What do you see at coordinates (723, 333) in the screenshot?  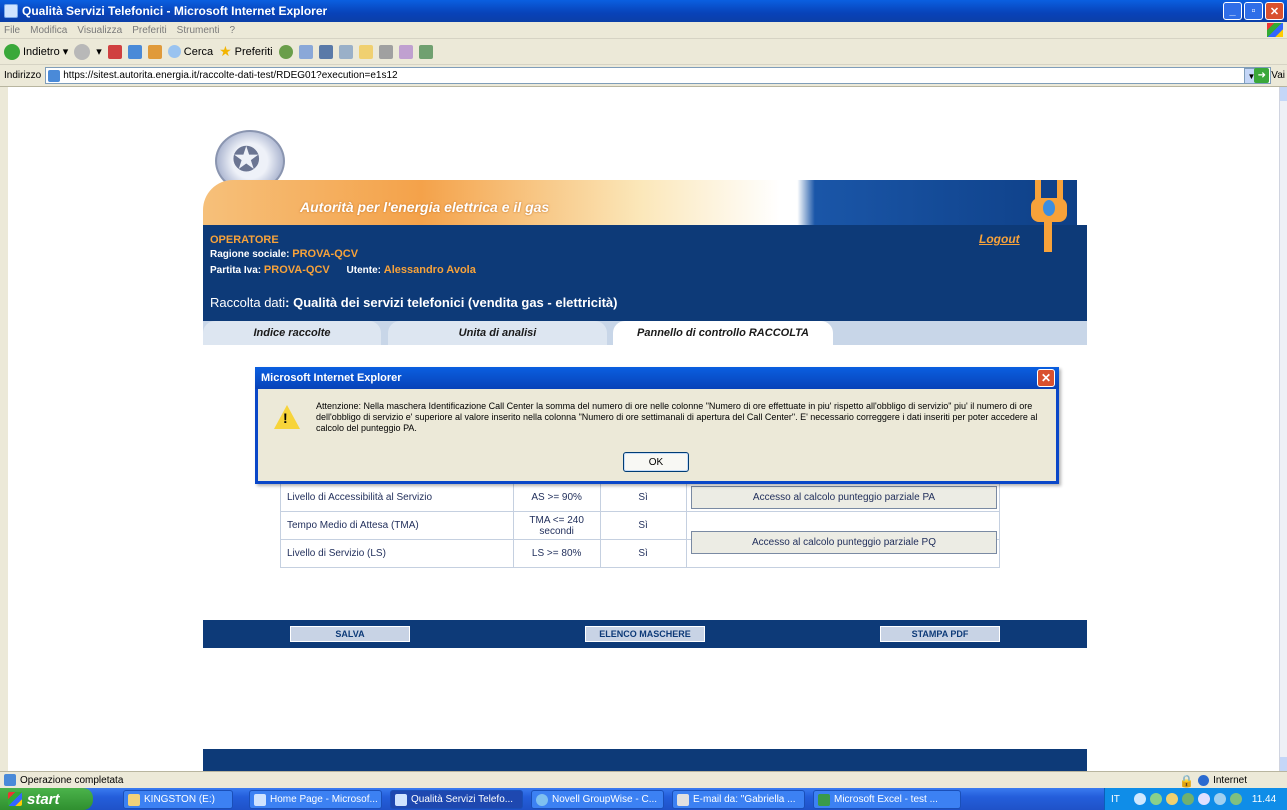 I see `tab-pannello-controllo: Pannello di controllo RACCOLTA` at bounding box center [723, 333].